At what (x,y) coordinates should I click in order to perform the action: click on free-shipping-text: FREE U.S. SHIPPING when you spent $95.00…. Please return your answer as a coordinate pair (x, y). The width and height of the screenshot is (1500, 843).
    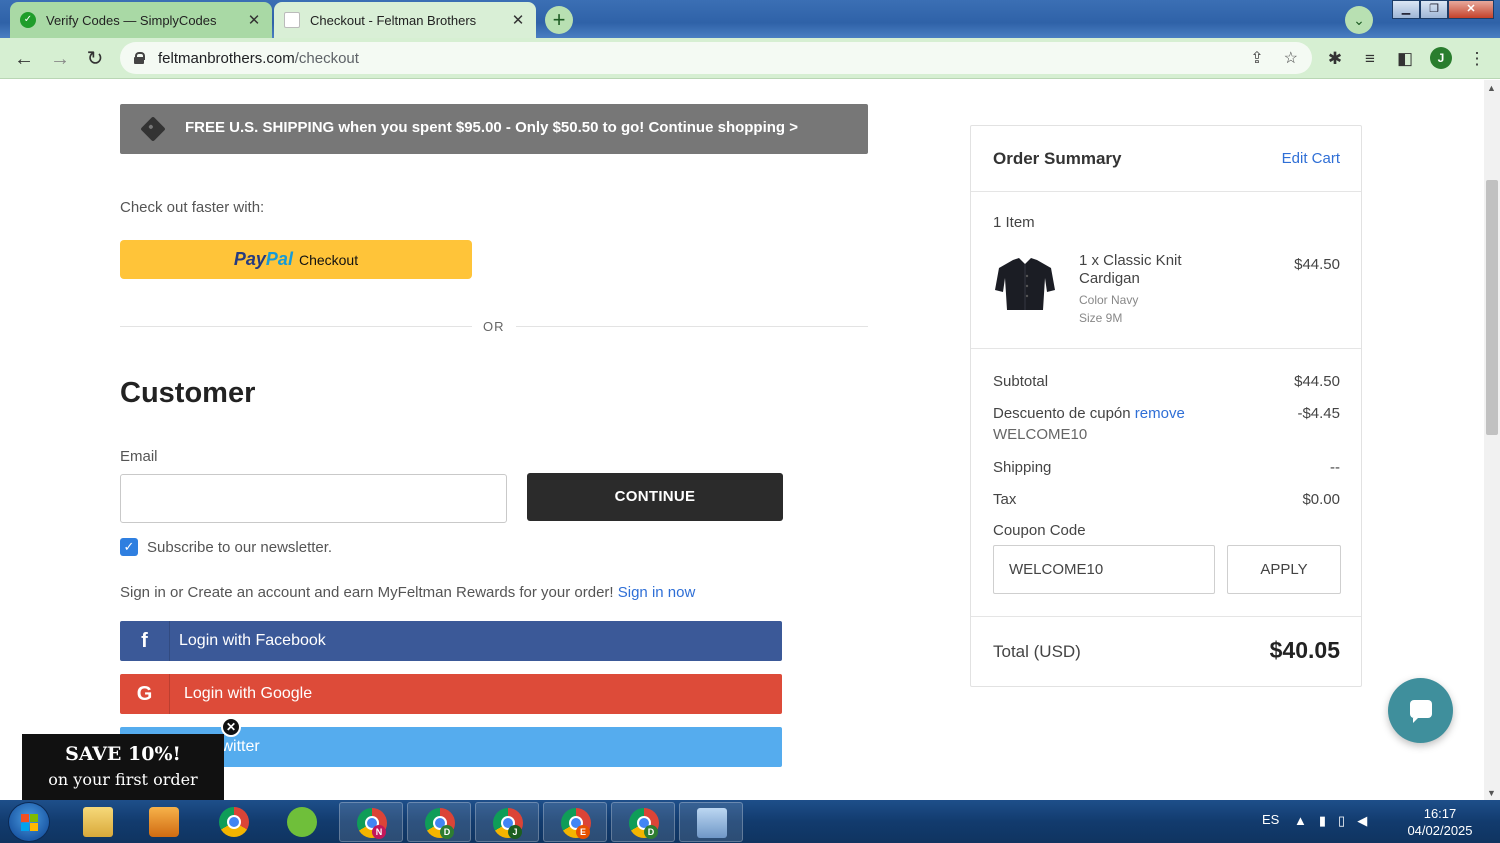
    Looking at the image, I should click on (491, 127).